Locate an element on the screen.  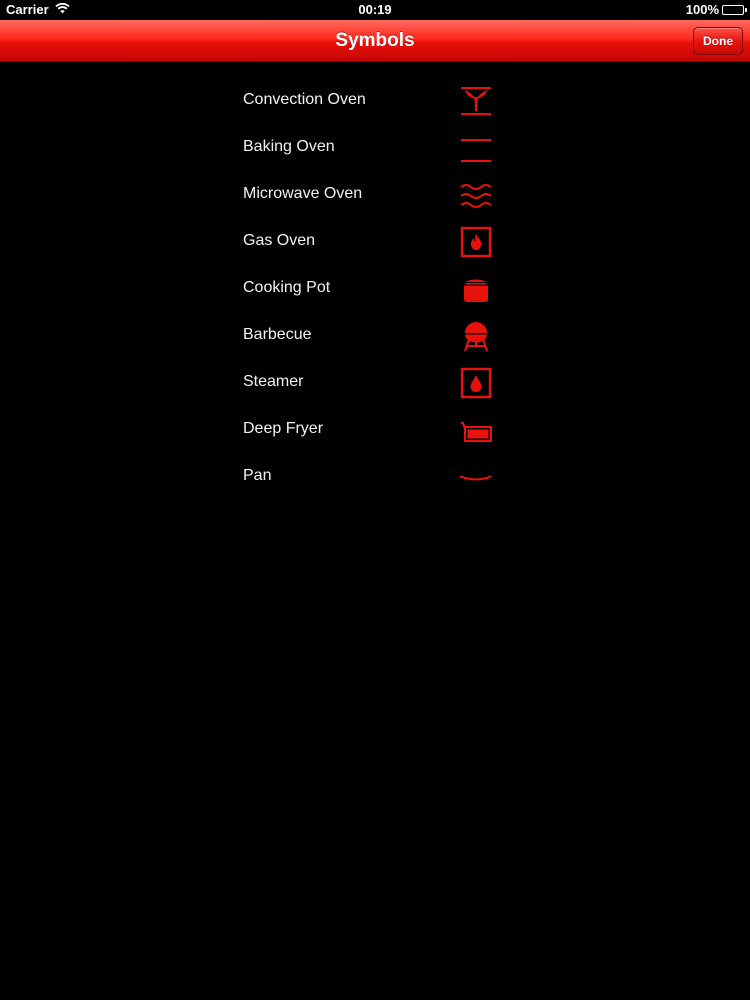
symbol-label: Gas Oven is located at coordinates (279, 240).